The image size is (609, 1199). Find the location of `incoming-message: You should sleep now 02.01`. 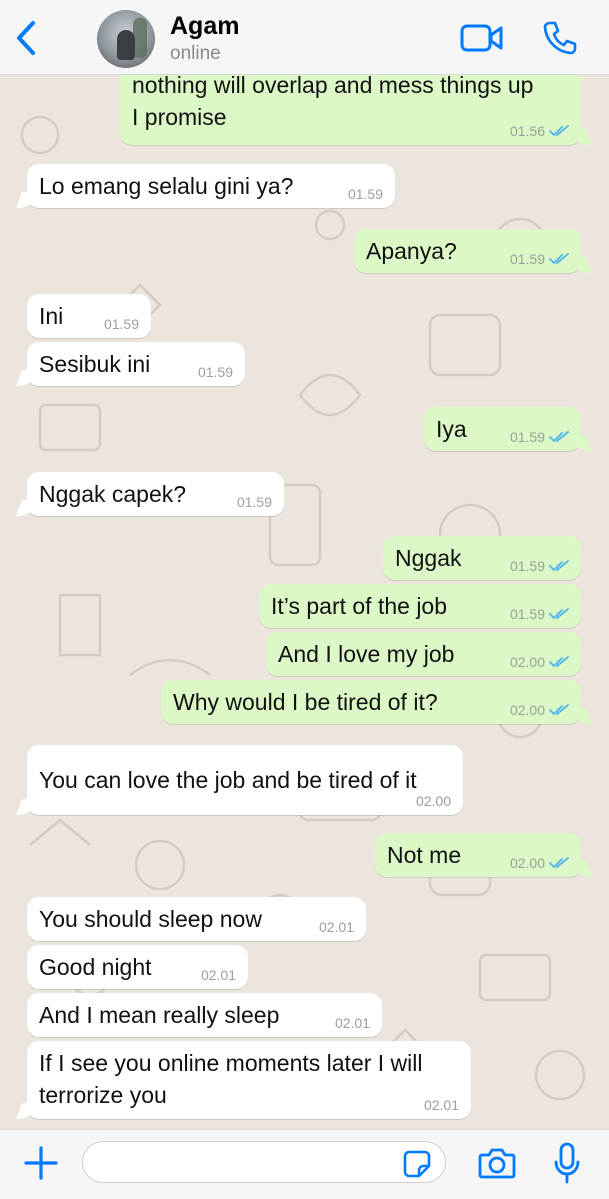

incoming-message: You should sleep now 02.01 is located at coordinates (196, 919).